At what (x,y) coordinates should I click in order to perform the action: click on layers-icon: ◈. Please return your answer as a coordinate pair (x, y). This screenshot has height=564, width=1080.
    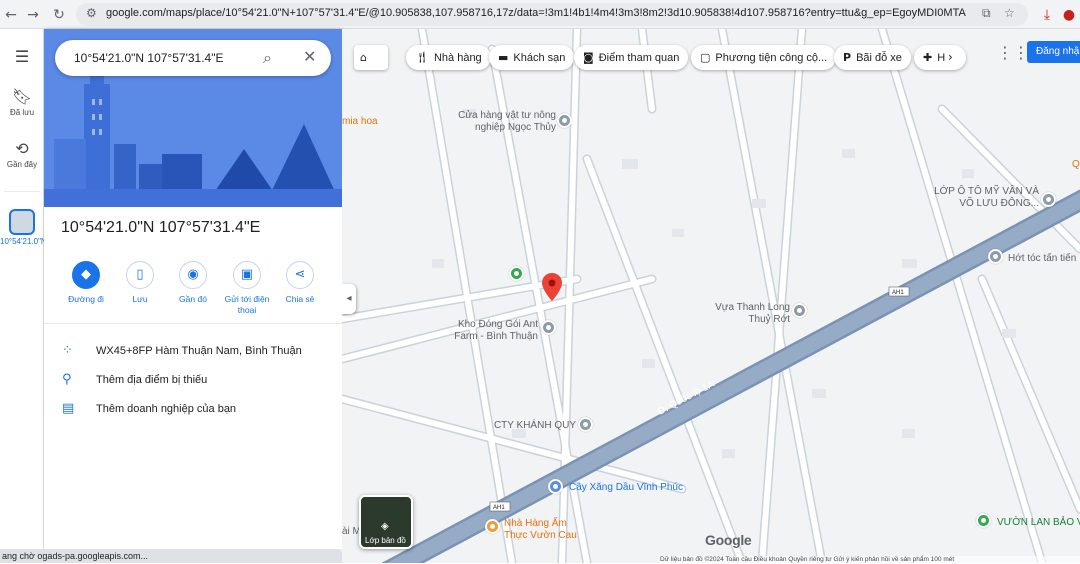
    Looking at the image, I should click on (385, 526).